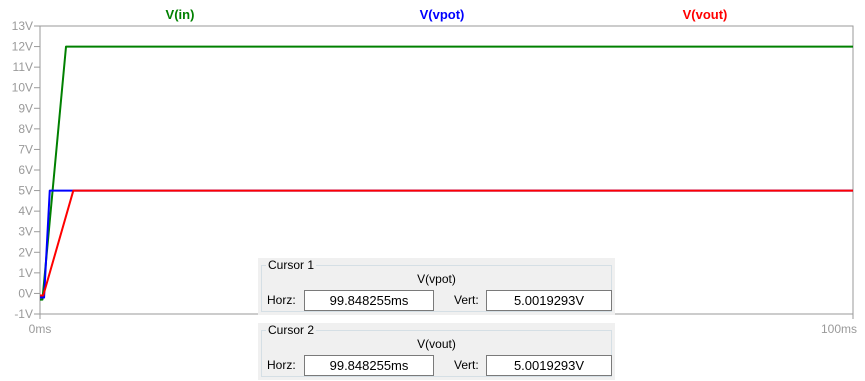 Image resolution: width=865 pixels, height=381 pixels. What do you see at coordinates (281, 365) in the screenshot?
I see `cursor-2-horz-label: Horz:` at bounding box center [281, 365].